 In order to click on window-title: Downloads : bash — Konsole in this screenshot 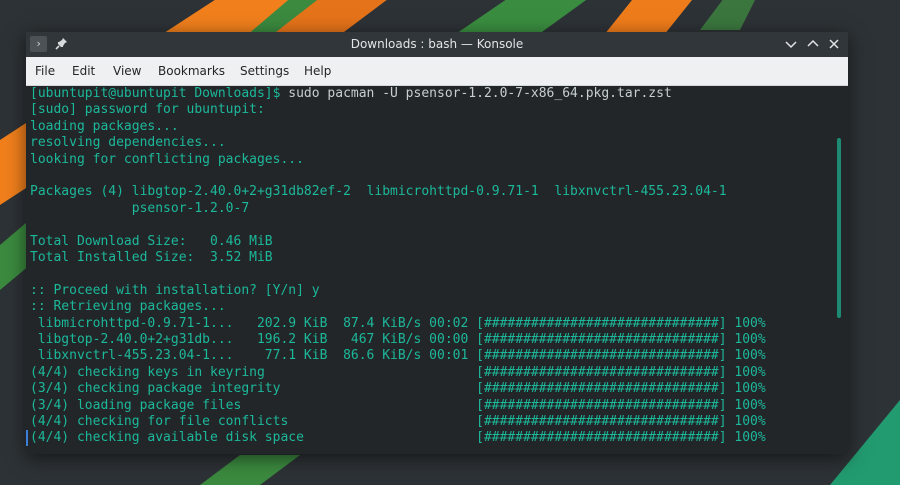, I will do `click(437, 44)`.